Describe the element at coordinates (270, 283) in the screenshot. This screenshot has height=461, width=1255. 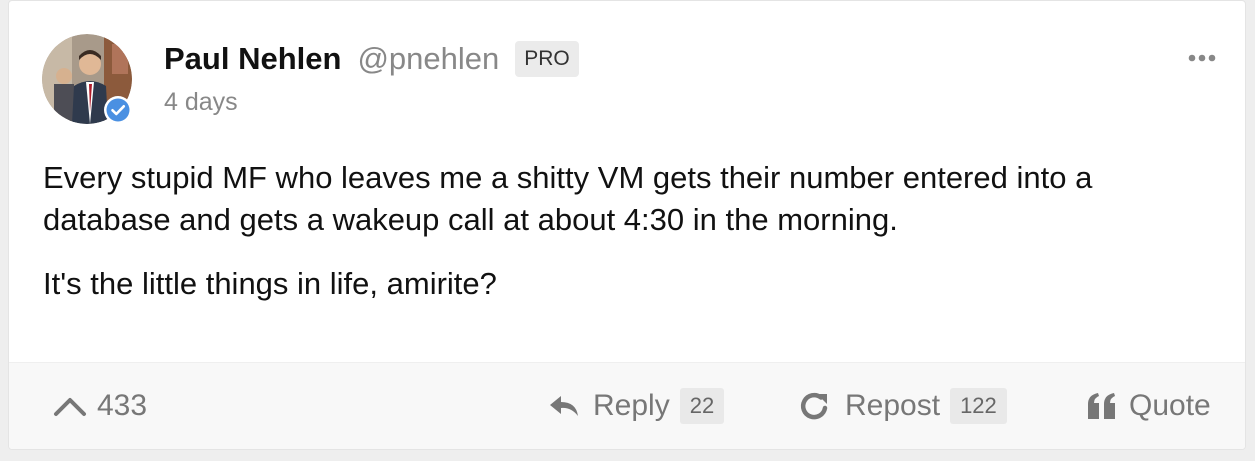
I see `post-paragraph-2: It's the little things in life, amirite?` at that location.